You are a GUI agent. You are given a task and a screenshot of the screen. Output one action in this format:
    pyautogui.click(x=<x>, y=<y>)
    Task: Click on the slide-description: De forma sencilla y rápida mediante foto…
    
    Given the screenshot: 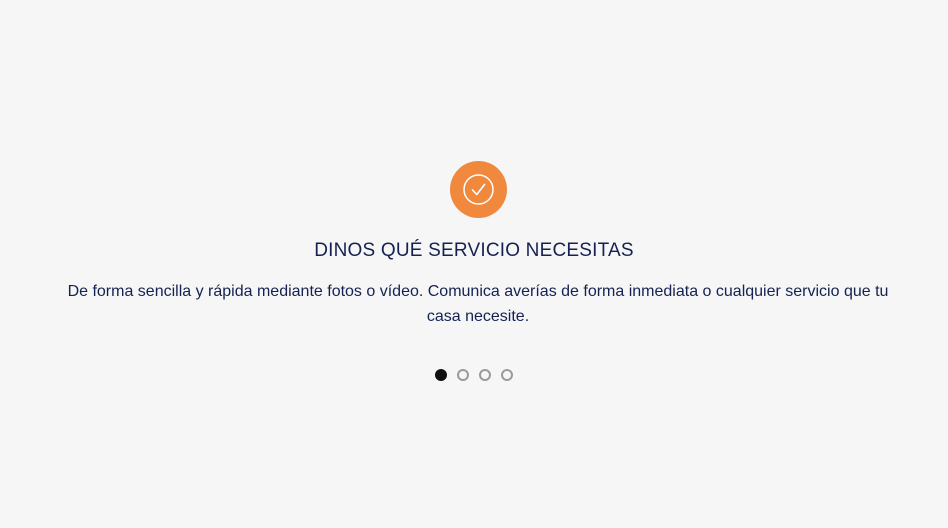 What is the action you would take?
    pyautogui.click(x=478, y=304)
    